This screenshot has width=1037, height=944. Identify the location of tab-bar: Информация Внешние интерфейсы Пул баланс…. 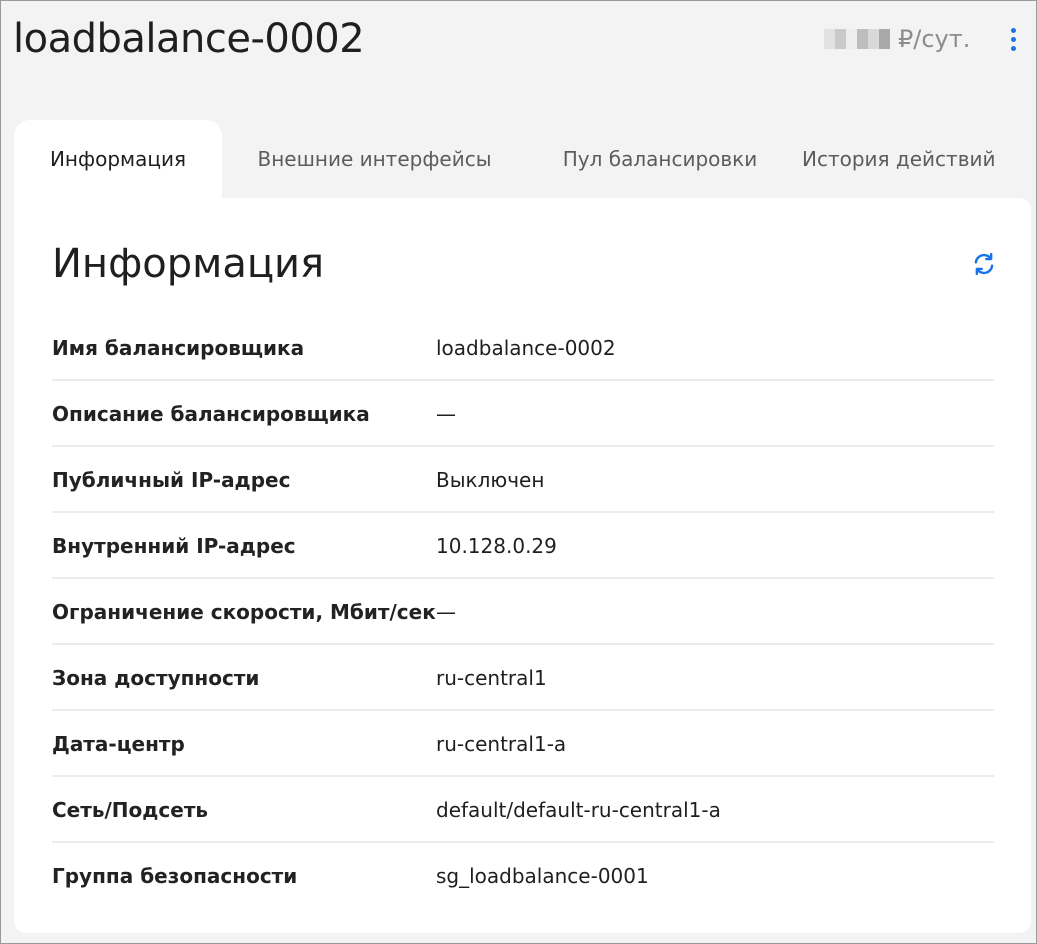
(525, 159).